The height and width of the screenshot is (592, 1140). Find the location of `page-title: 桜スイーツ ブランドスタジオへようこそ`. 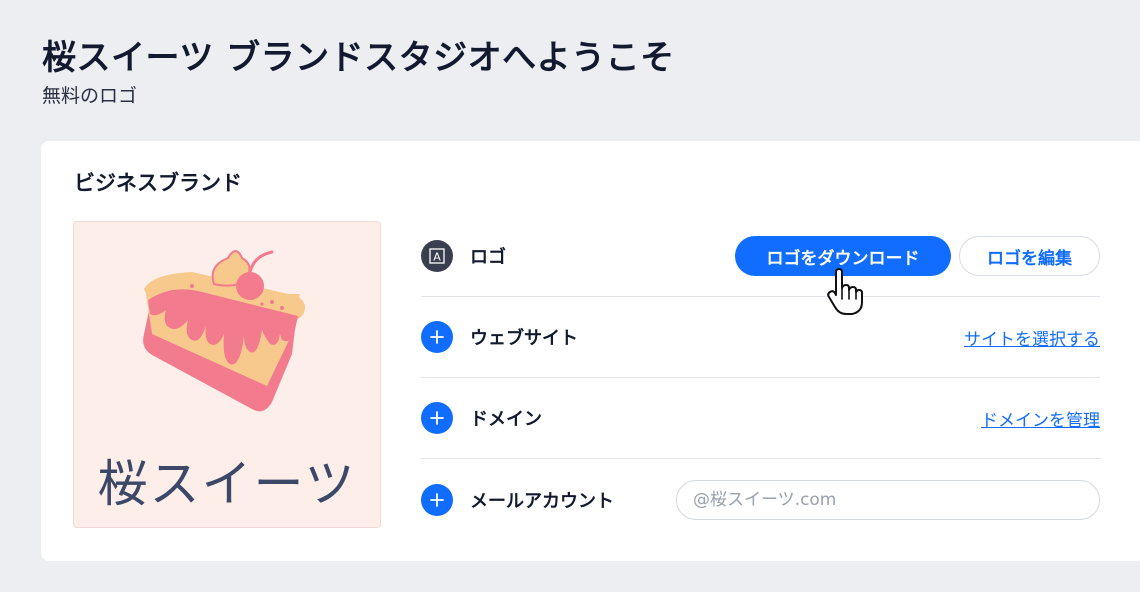

page-title: 桜スイーツ ブランドスタジオへようこそ is located at coordinates (358, 58).